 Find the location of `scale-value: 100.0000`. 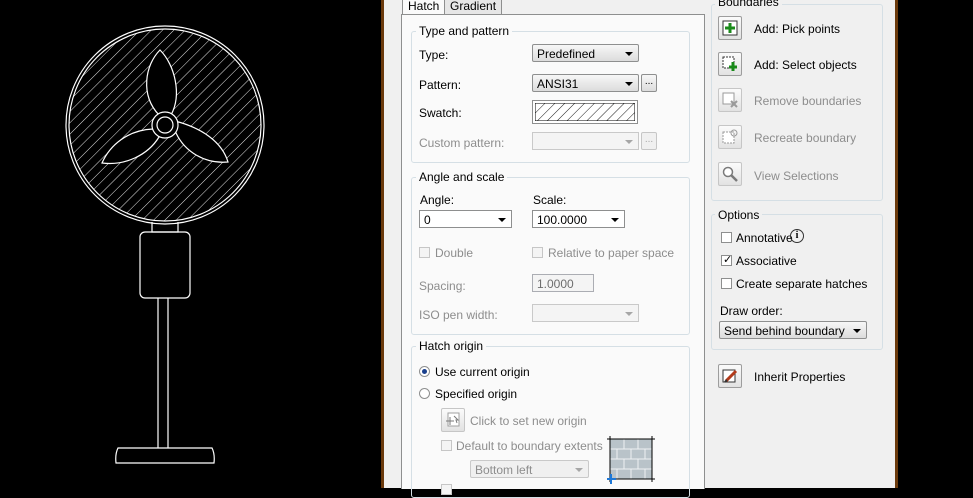

scale-value: 100.0000 is located at coordinates (562, 220).